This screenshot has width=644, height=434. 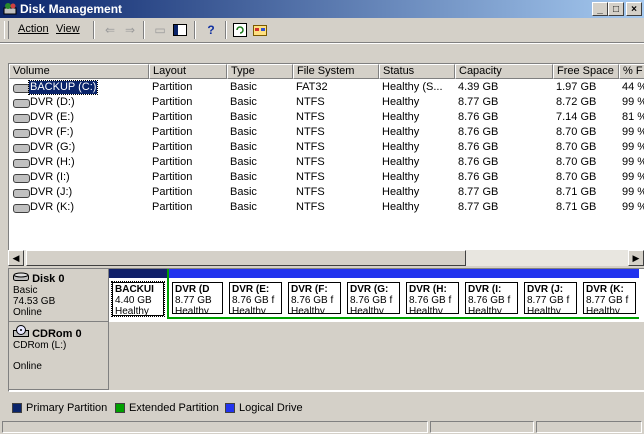 What do you see at coordinates (322, 9) in the screenshot?
I see `title-bar: Disk Management _ □ ×` at bounding box center [322, 9].